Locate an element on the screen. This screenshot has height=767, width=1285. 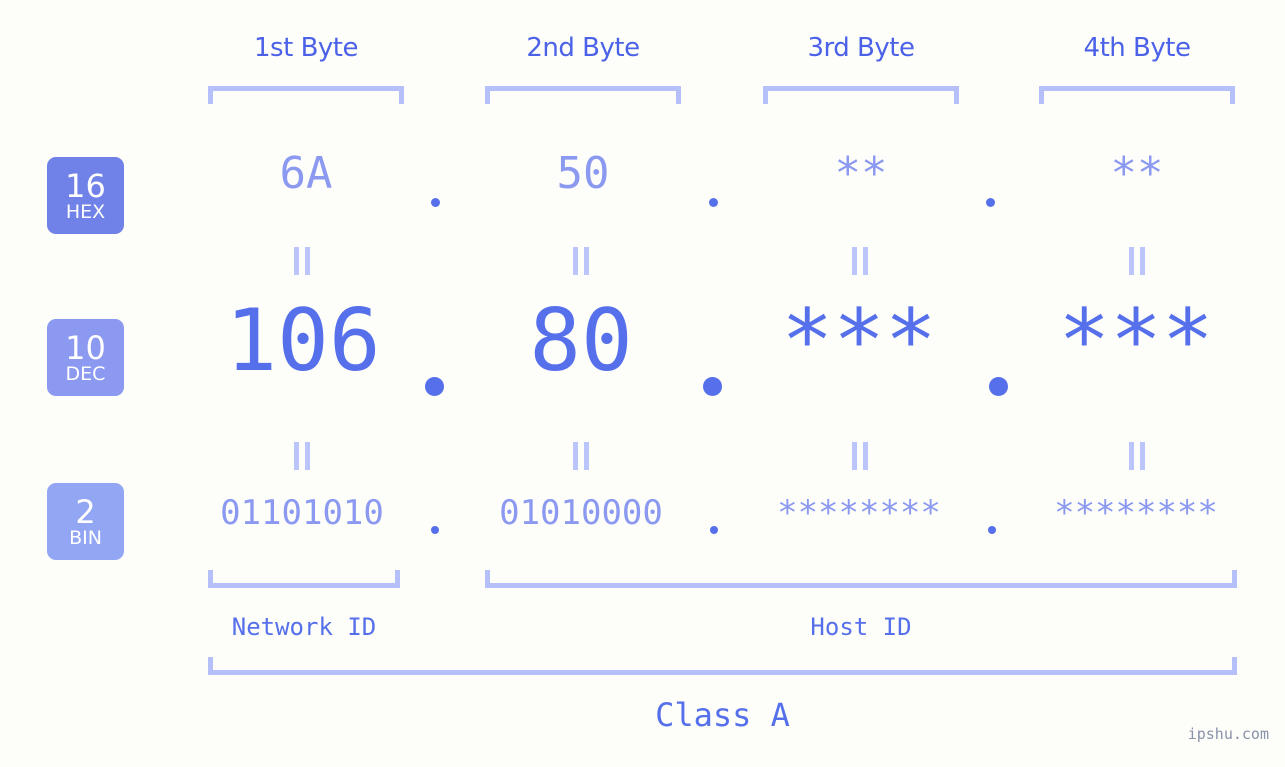
base-badge-hex: 16 HEX is located at coordinates (85, 195).